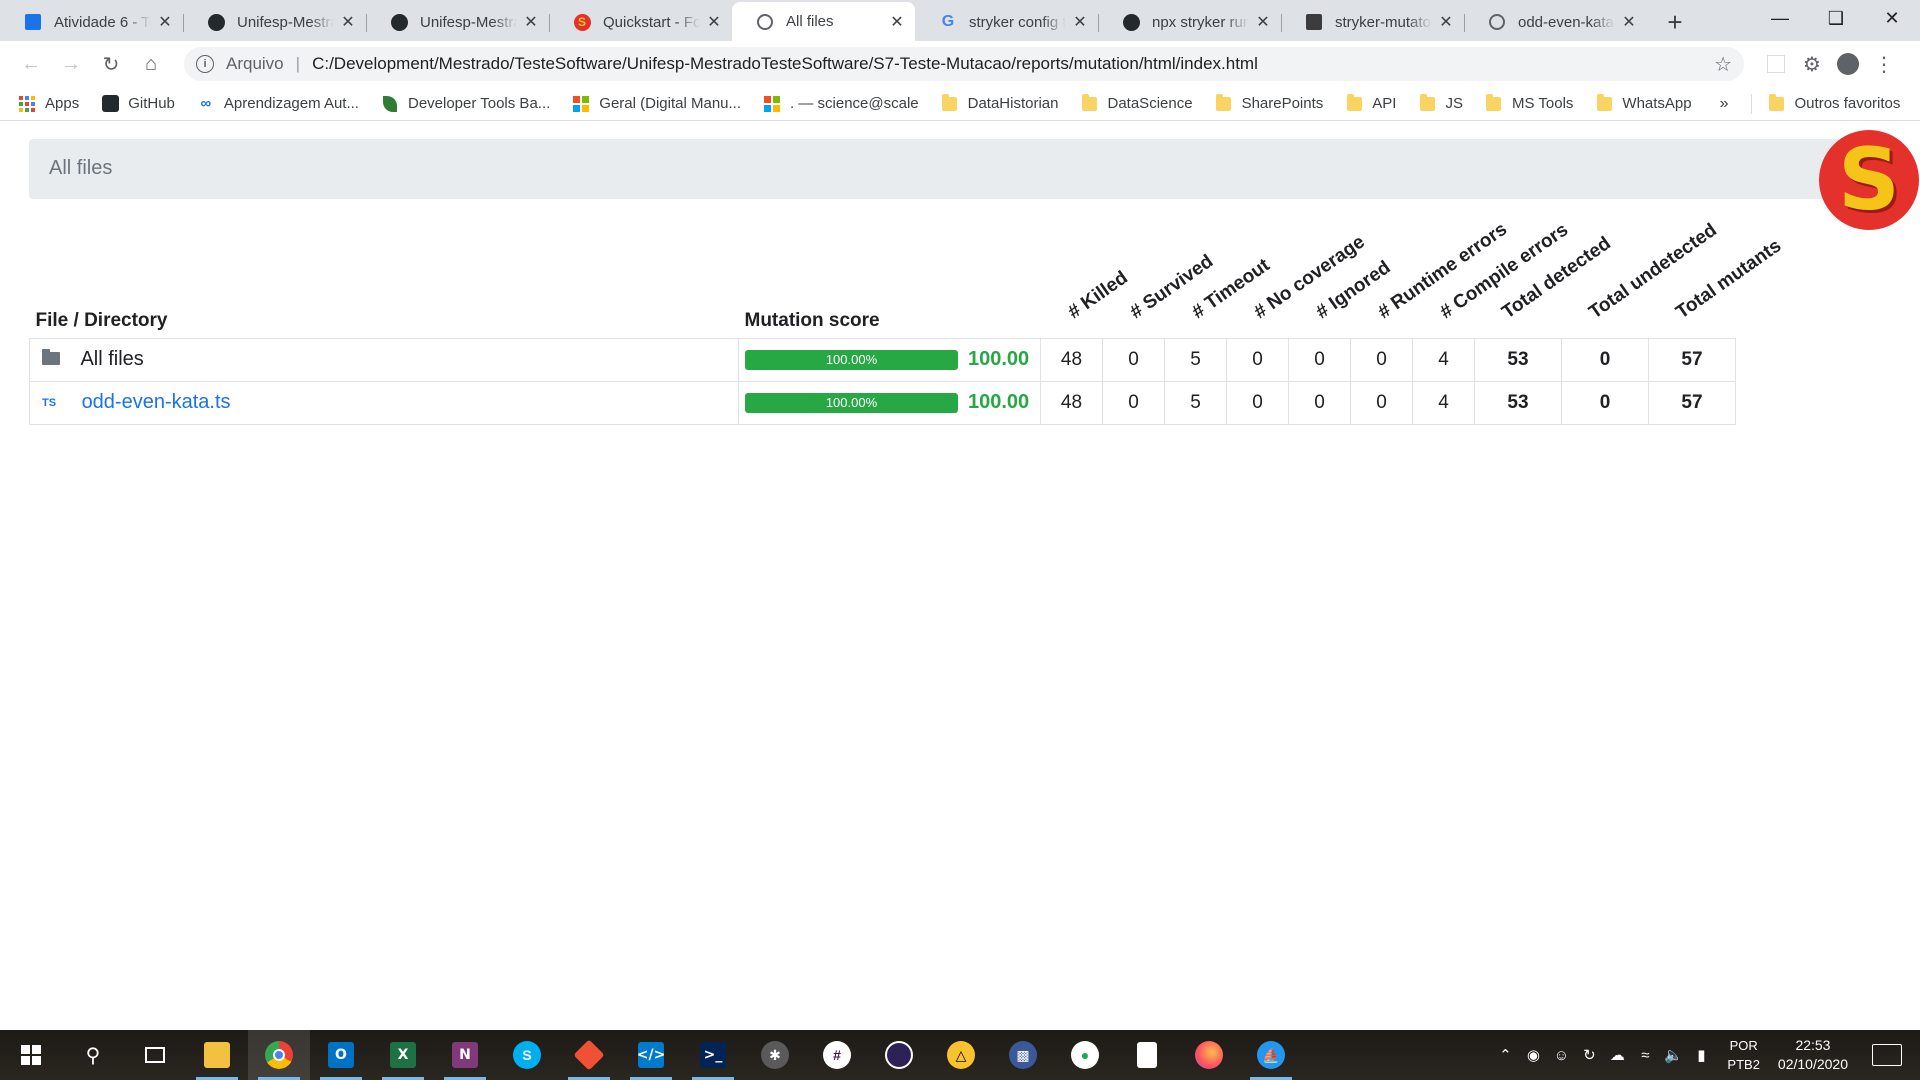 This screenshot has height=1080, width=1920. Describe the element at coordinates (1848, 64) in the screenshot. I see `profile-avatar-icon` at that location.